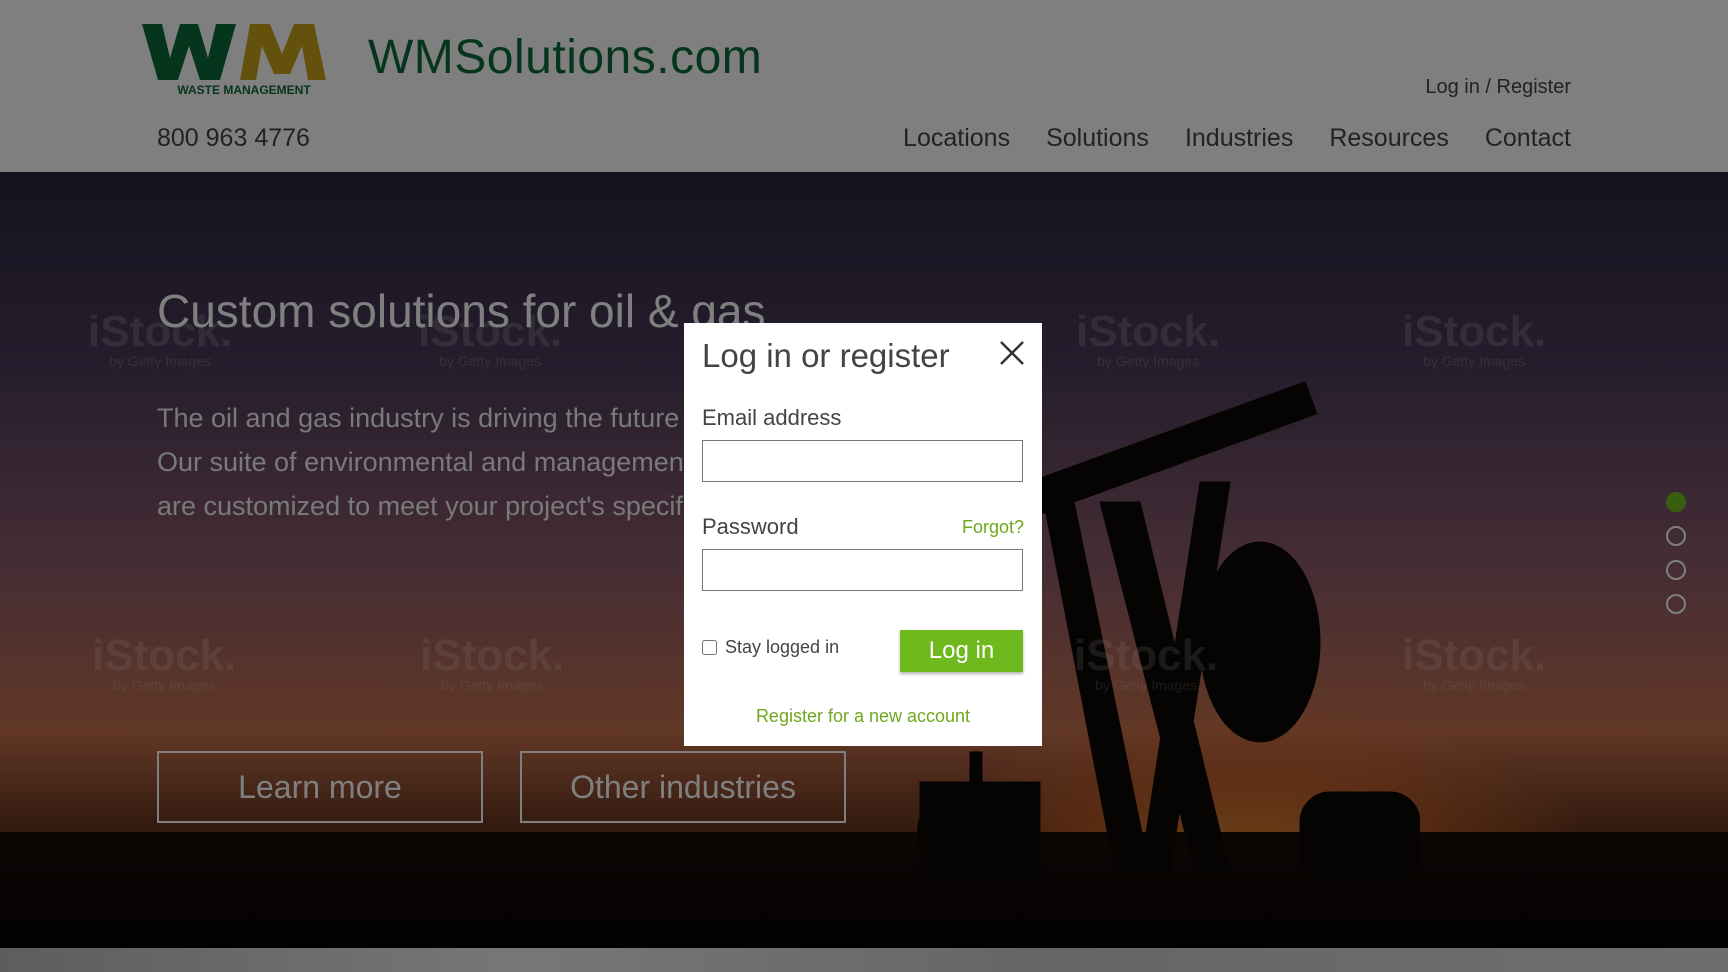 This screenshot has width=1728, height=972. I want to click on modal-title: Log in or register, so click(826, 355).